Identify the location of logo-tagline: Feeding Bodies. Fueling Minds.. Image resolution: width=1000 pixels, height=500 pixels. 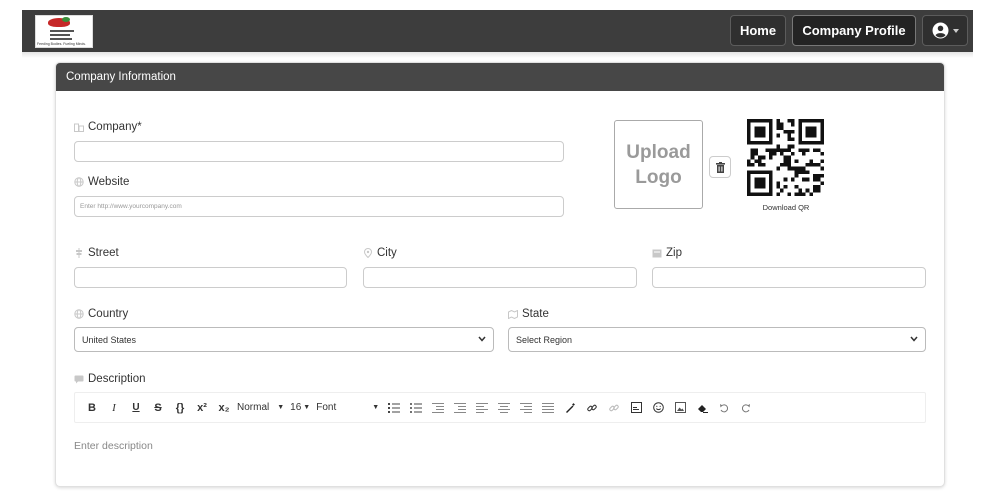
(62, 44).